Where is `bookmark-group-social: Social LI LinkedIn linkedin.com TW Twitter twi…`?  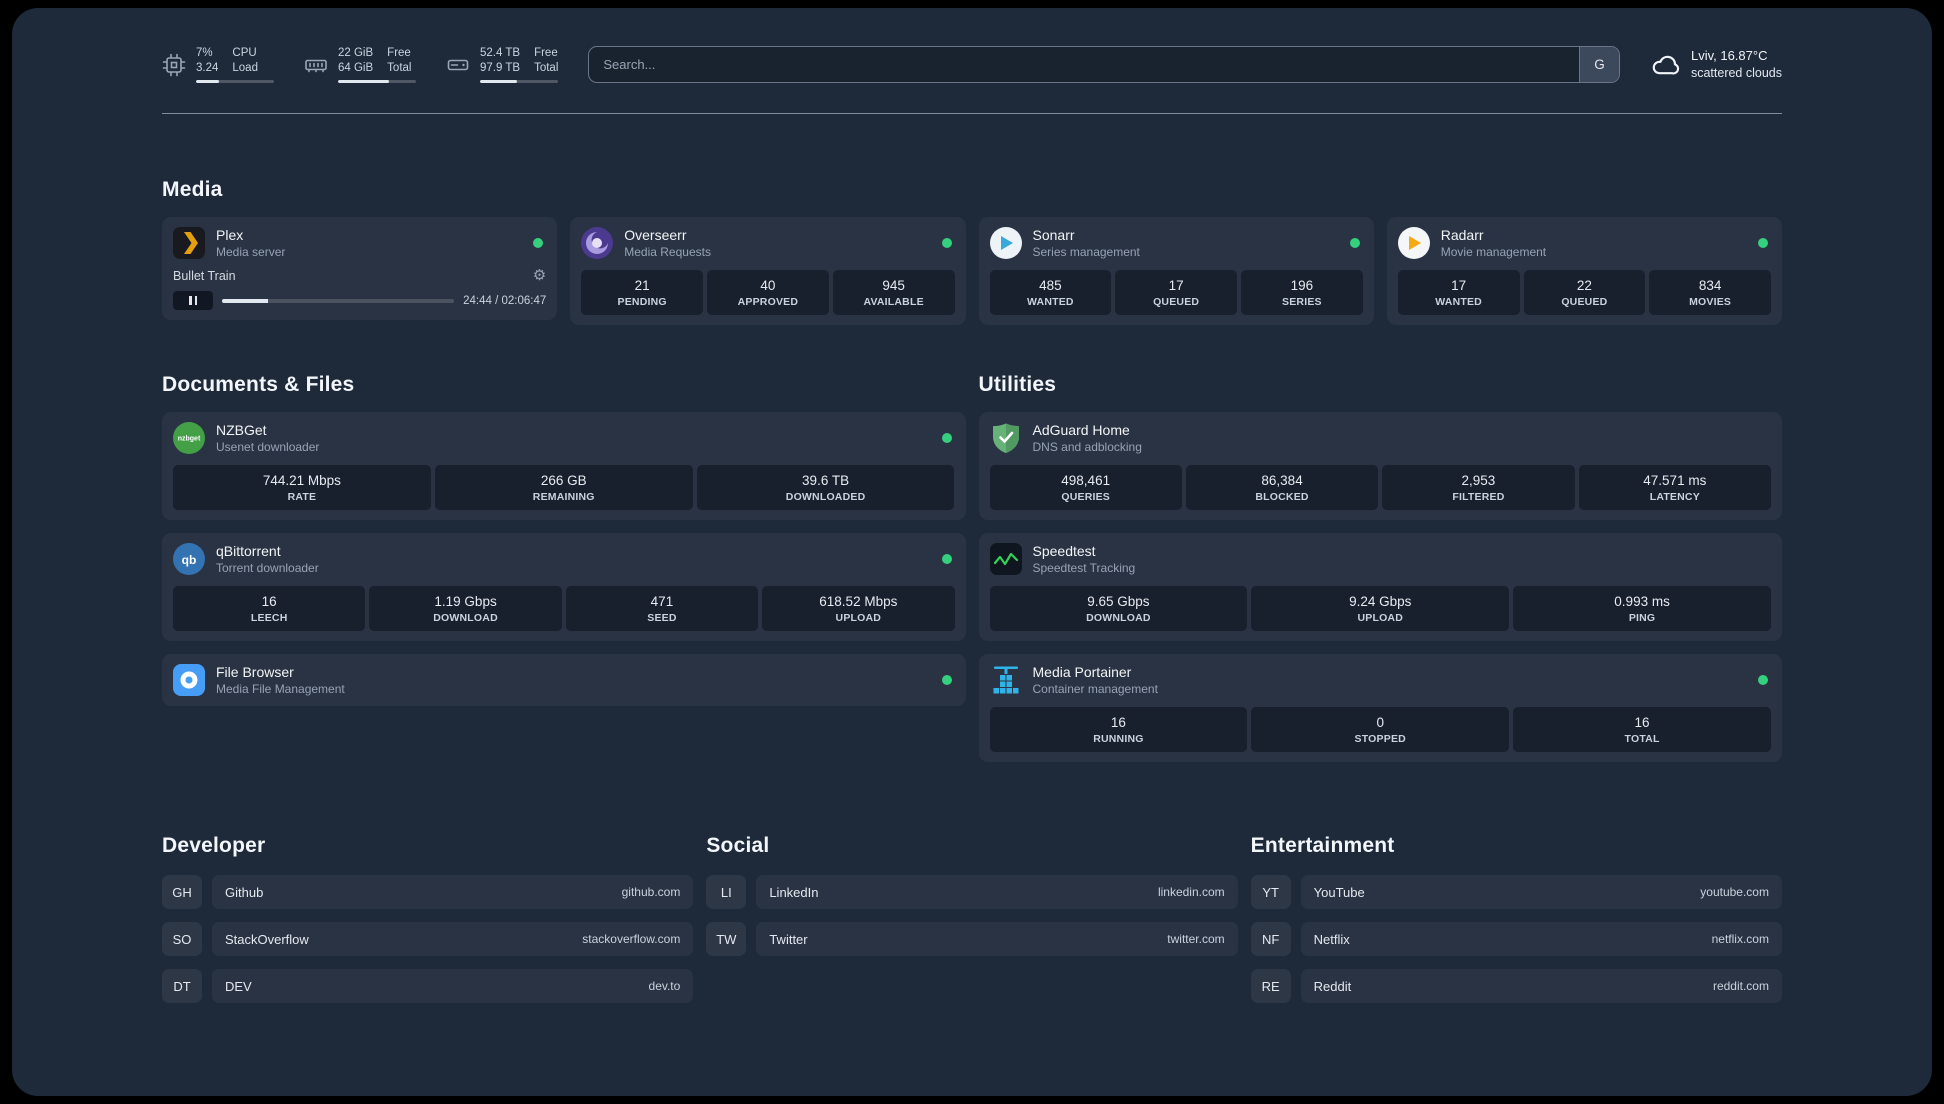 bookmark-group-social: Social LI LinkedIn linkedin.com TW Twitter twi… is located at coordinates (972, 895).